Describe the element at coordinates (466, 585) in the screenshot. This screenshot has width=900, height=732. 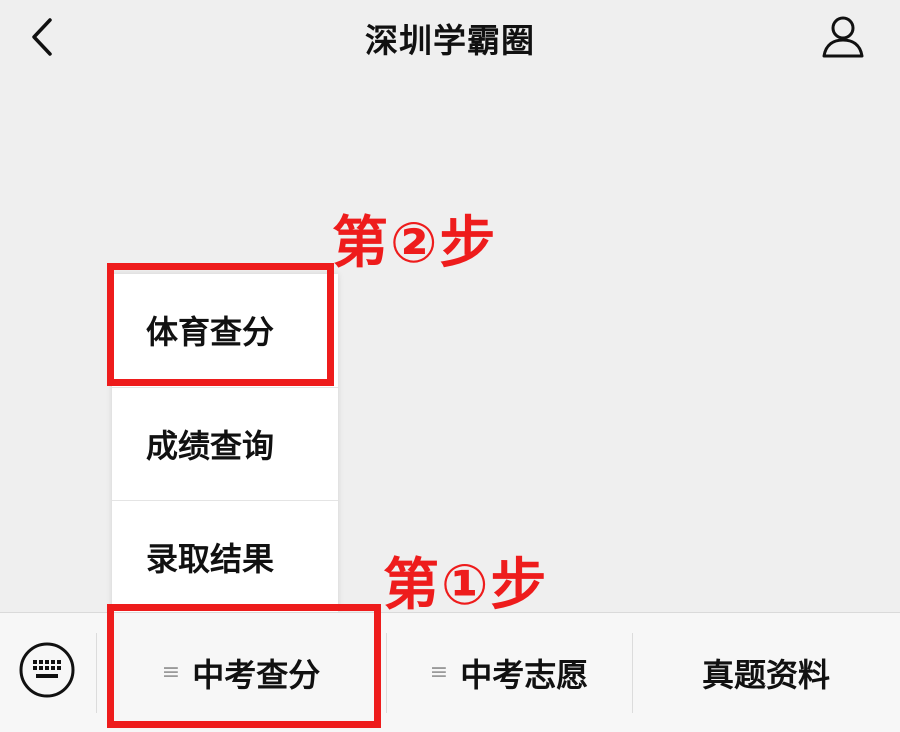
I see `step1-annotation: 第①步` at that location.